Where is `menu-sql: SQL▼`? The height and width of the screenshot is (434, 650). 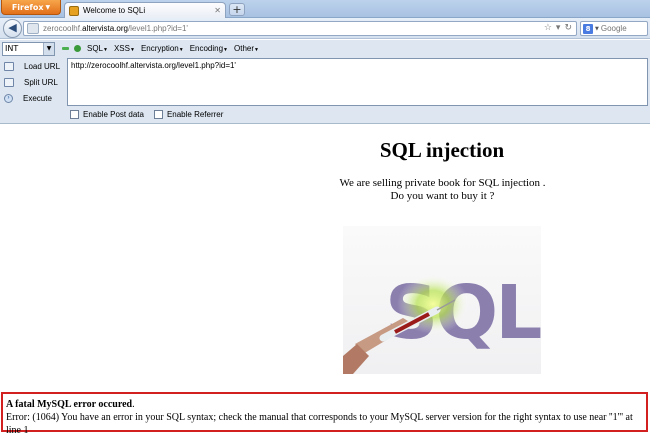 menu-sql: SQL▼ is located at coordinates (97, 48).